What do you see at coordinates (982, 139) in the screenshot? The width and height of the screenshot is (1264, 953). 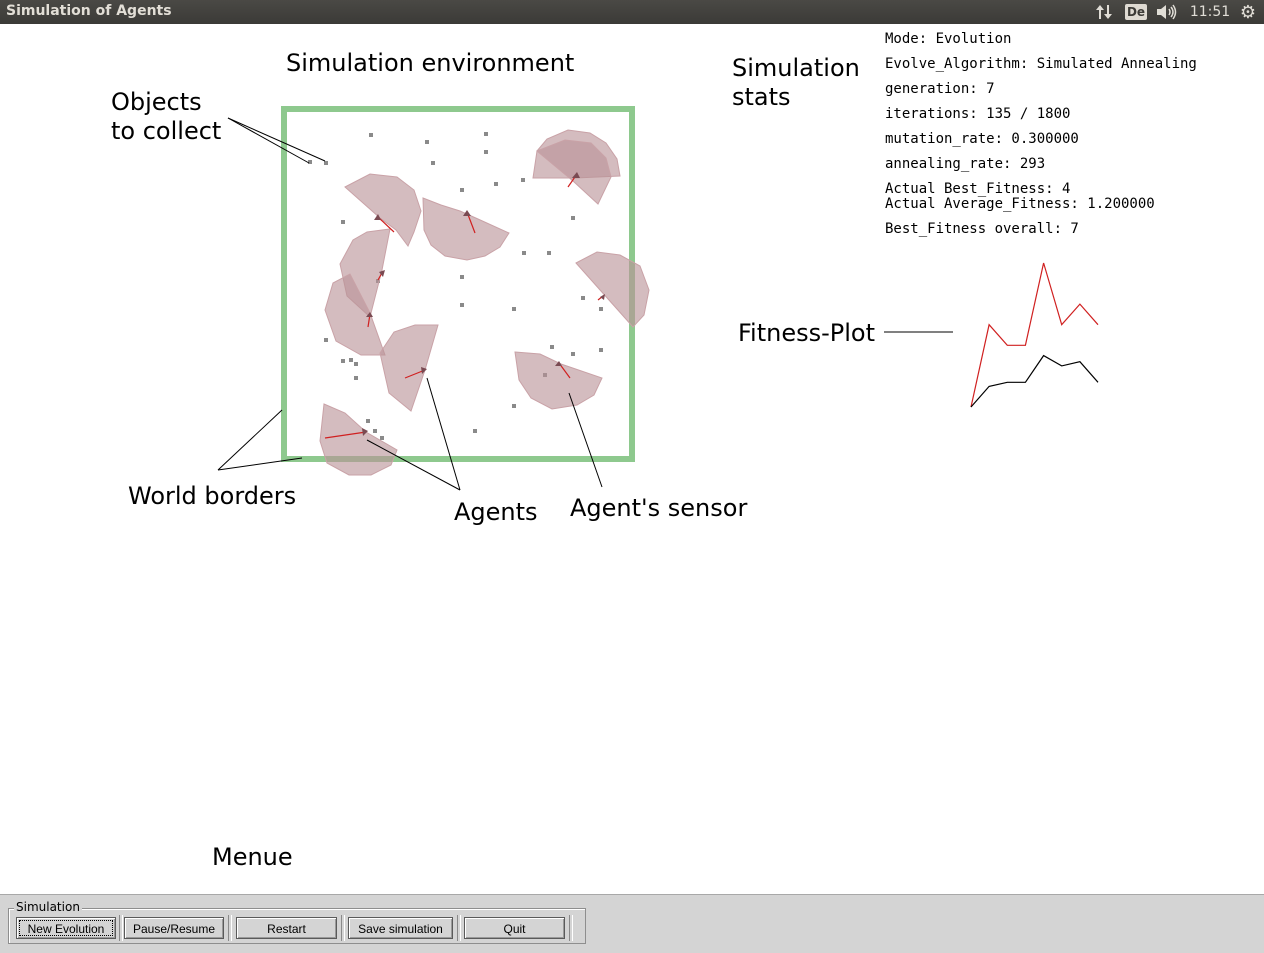 I see `stat-mutation-rate: mutation_rate: 0.300000` at bounding box center [982, 139].